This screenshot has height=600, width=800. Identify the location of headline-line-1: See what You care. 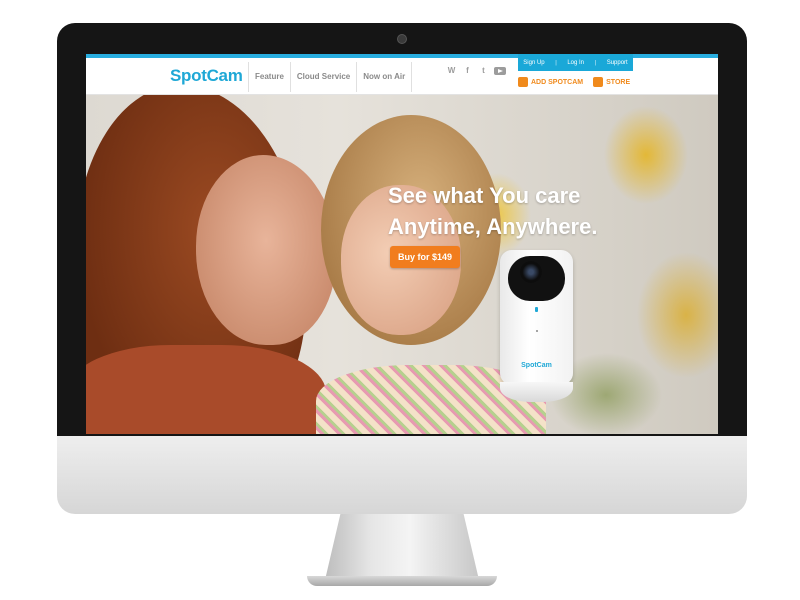
(484, 195).